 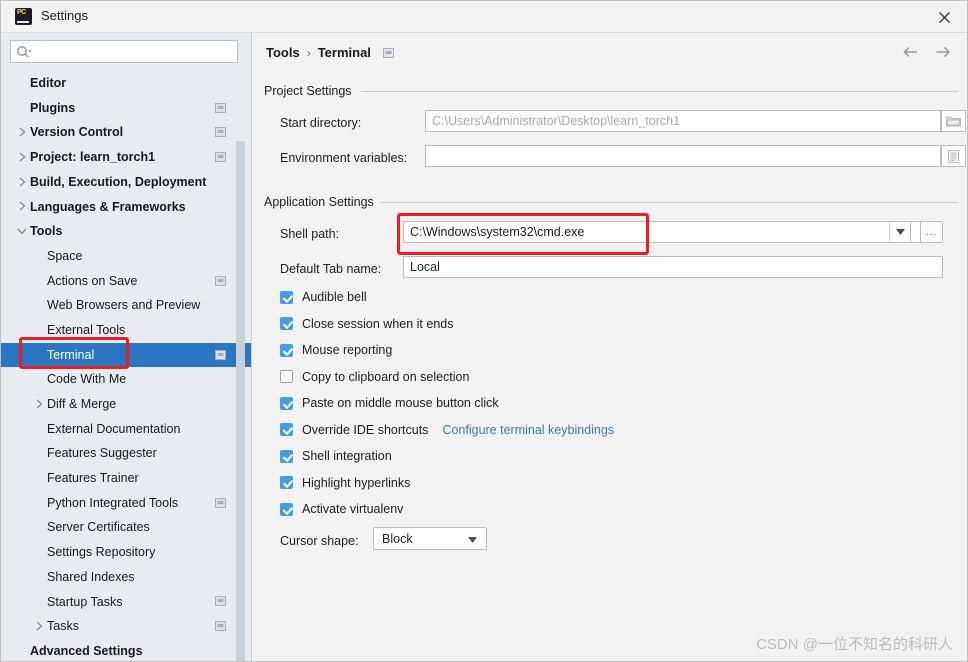 What do you see at coordinates (126, 281) in the screenshot?
I see `sidebar-item-actions-on-save: Actions on Save` at bounding box center [126, 281].